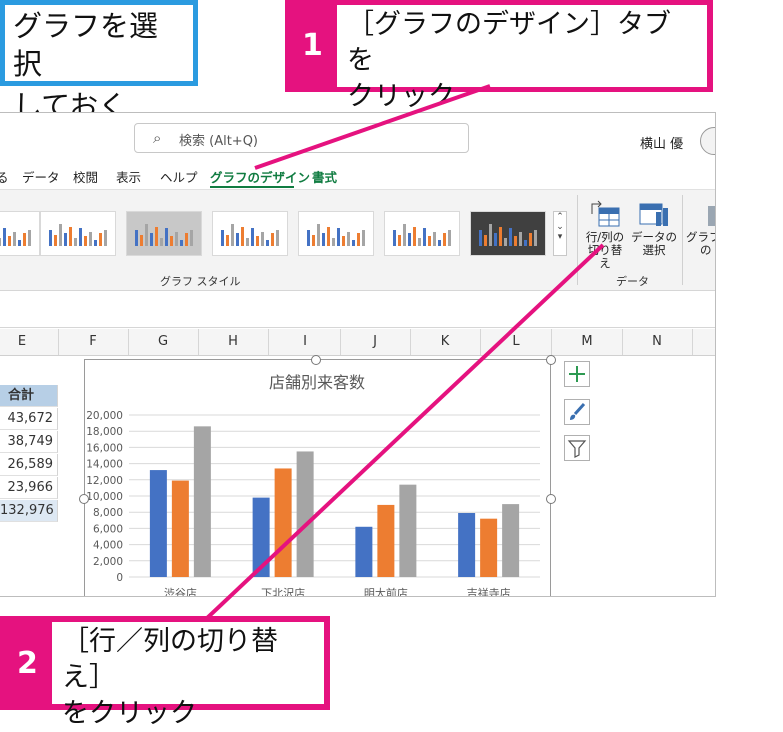  What do you see at coordinates (301, 138) in the screenshot?
I see `search-box: ⌕ 検索 (Alt+Q)` at bounding box center [301, 138].